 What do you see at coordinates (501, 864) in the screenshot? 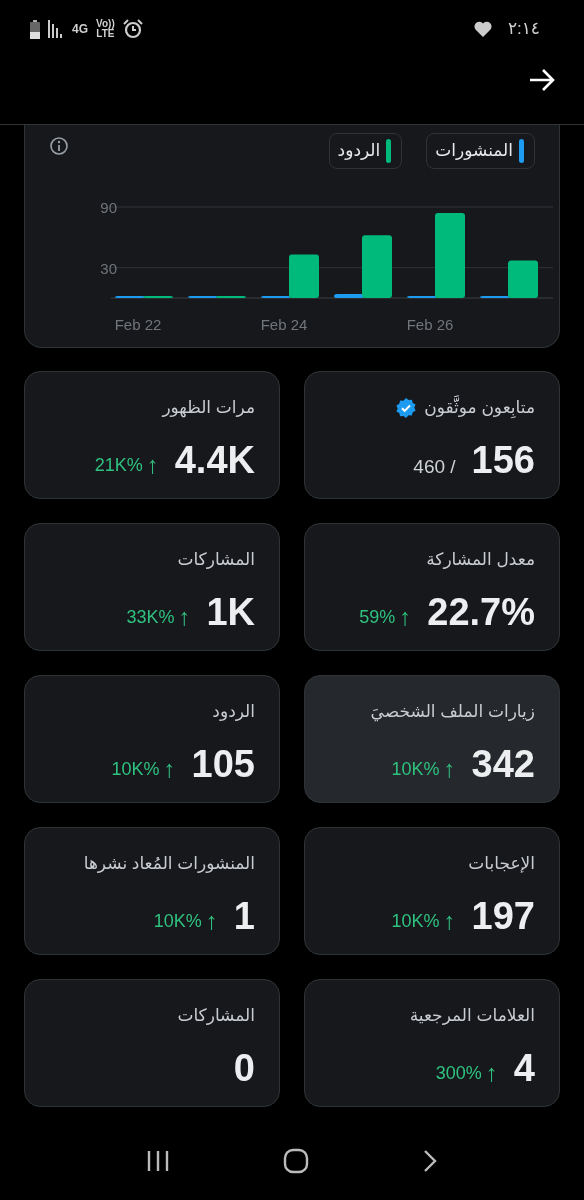
I see `metric-title: الإعجابات` at bounding box center [501, 864].